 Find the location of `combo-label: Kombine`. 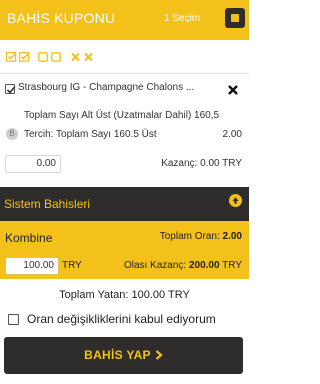

combo-label: Kombine is located at coordinates (29, 238).